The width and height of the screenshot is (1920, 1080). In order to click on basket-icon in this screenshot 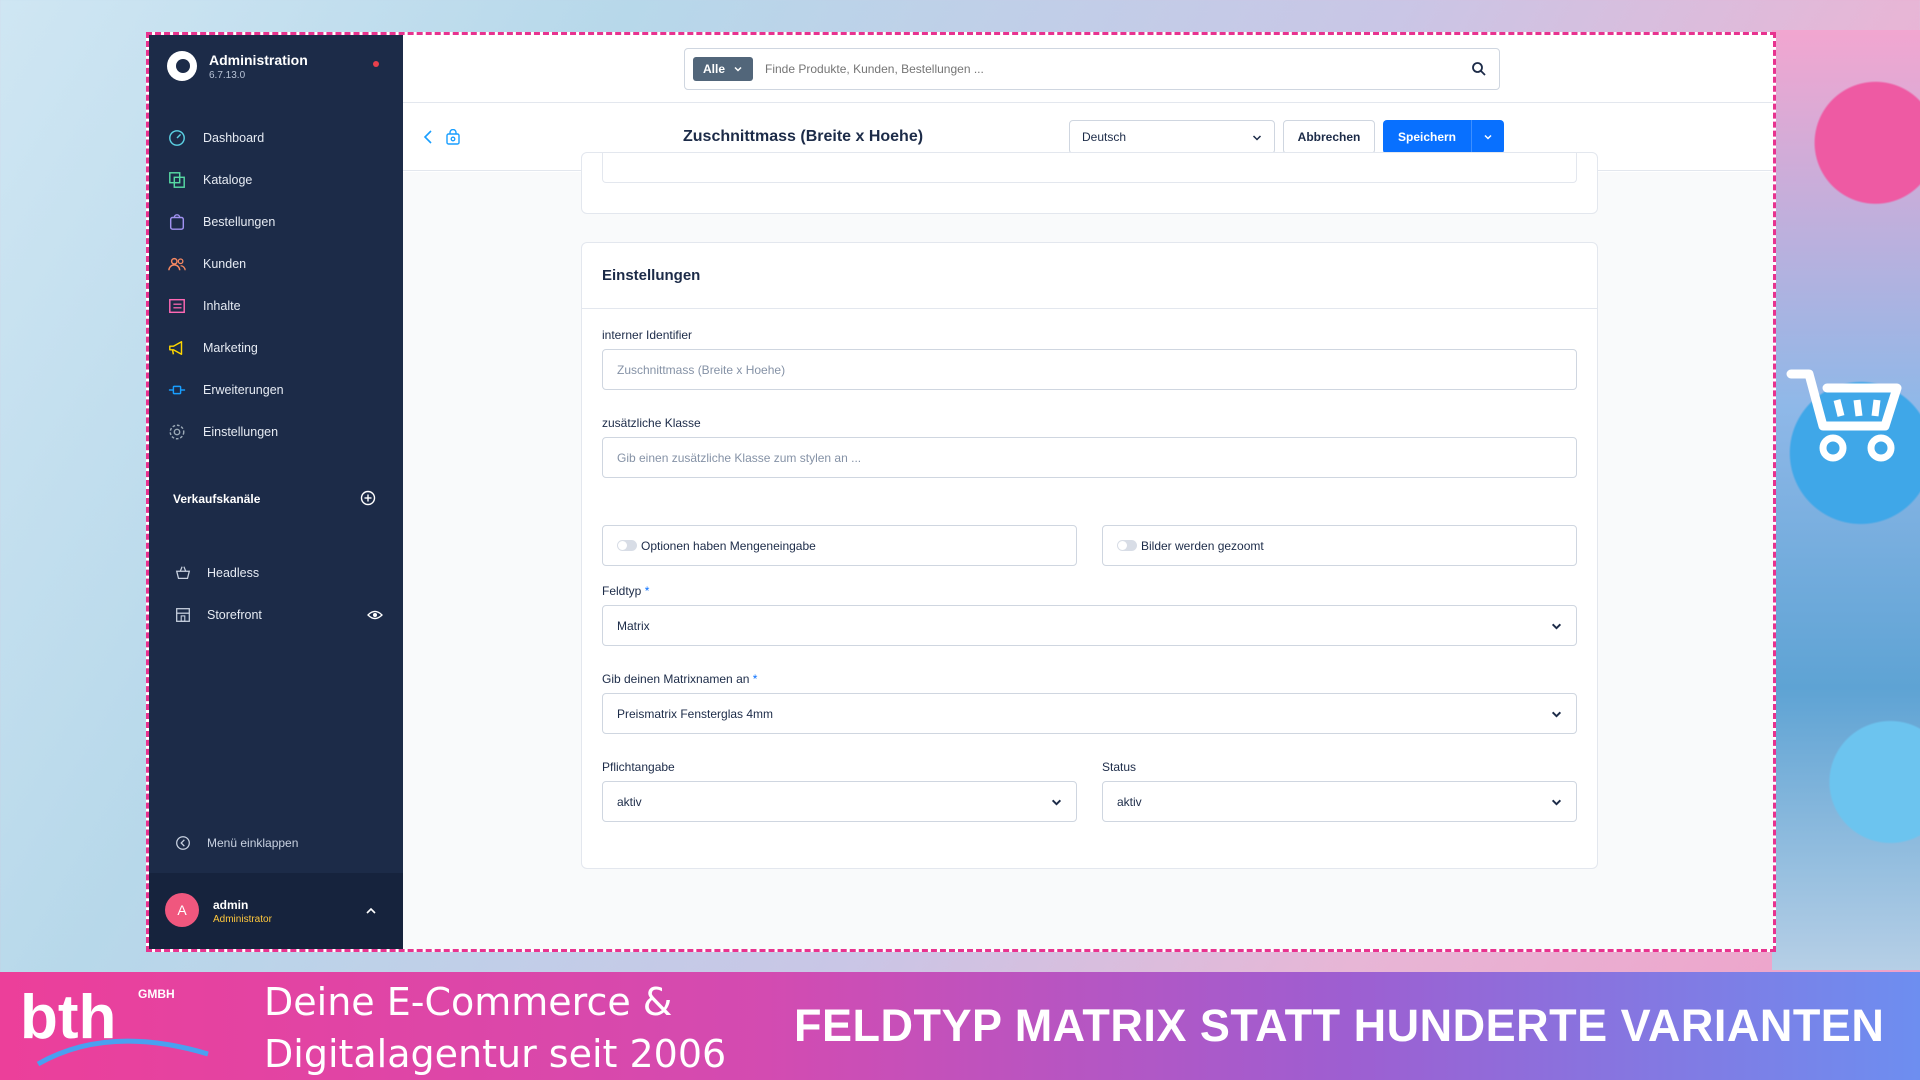, I will do `click(183, 573)`.